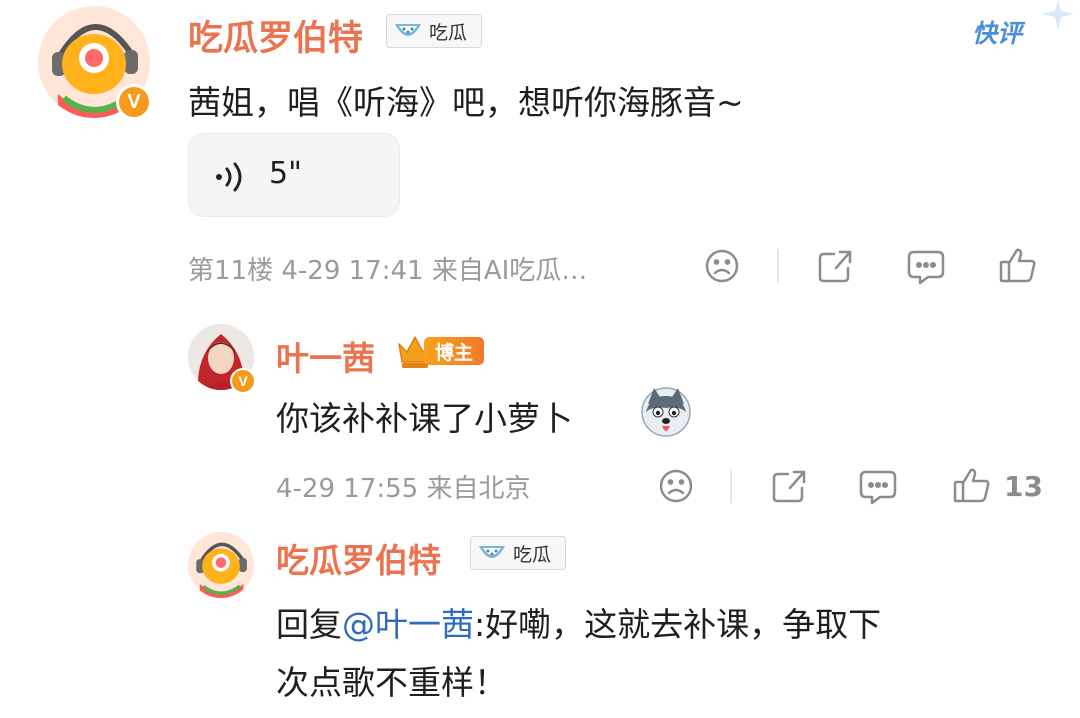 The width and height of the screenshot is (1080, 718). I want to click on blogger-badge-label: 博主, so click(454, 351).